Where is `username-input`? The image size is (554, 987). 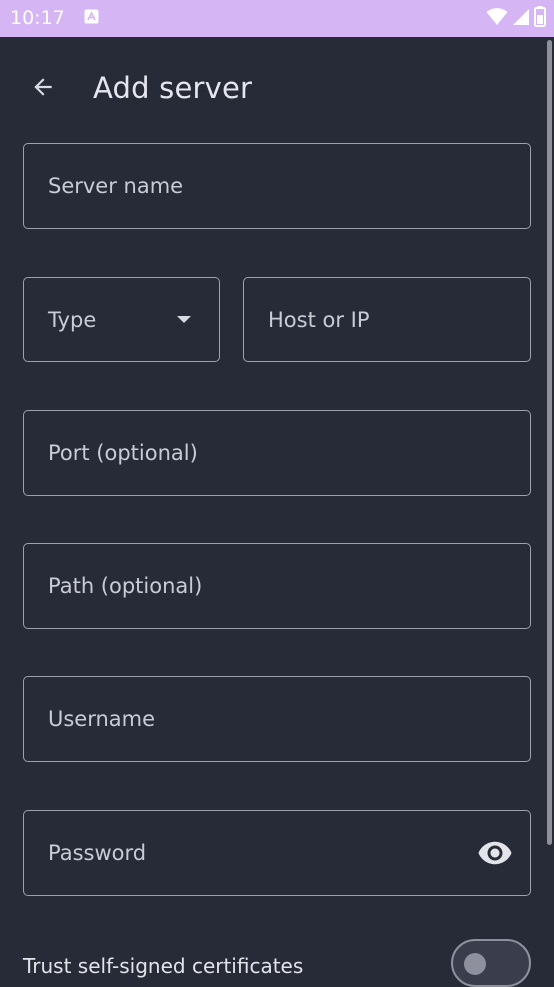
username-input is located at coordinates (277, 719).